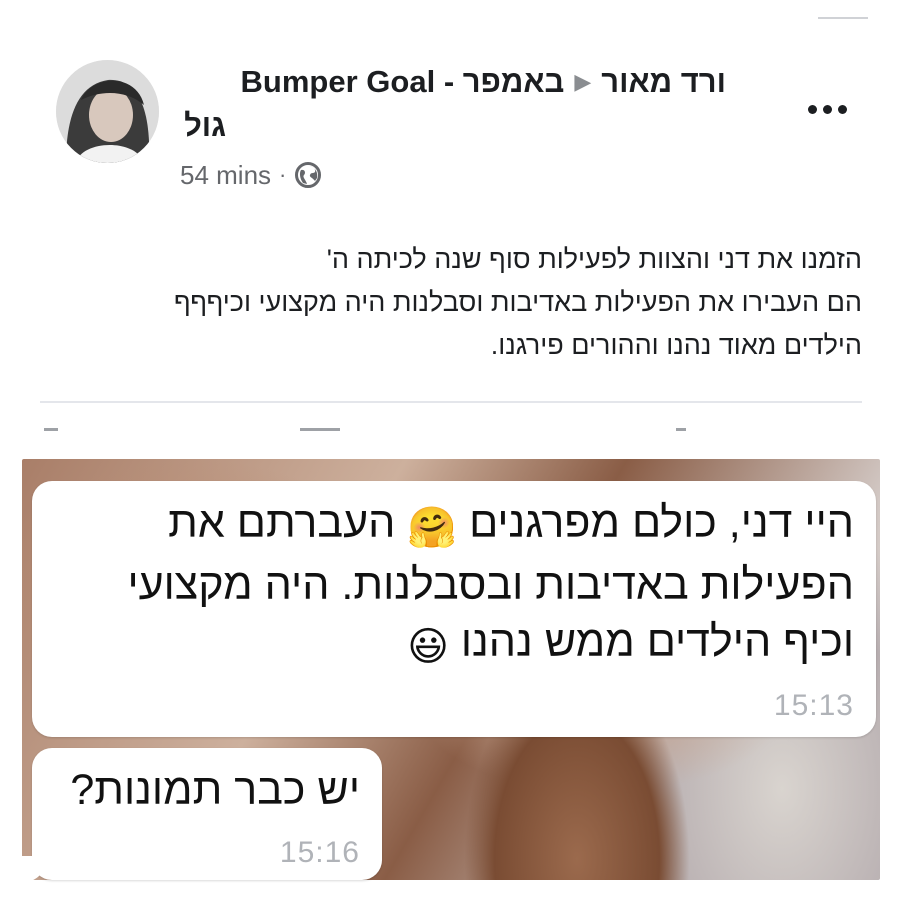 The height and width of the screenshot is (900, 900). I want to click on message-time: 15:16, so click(319, 852).